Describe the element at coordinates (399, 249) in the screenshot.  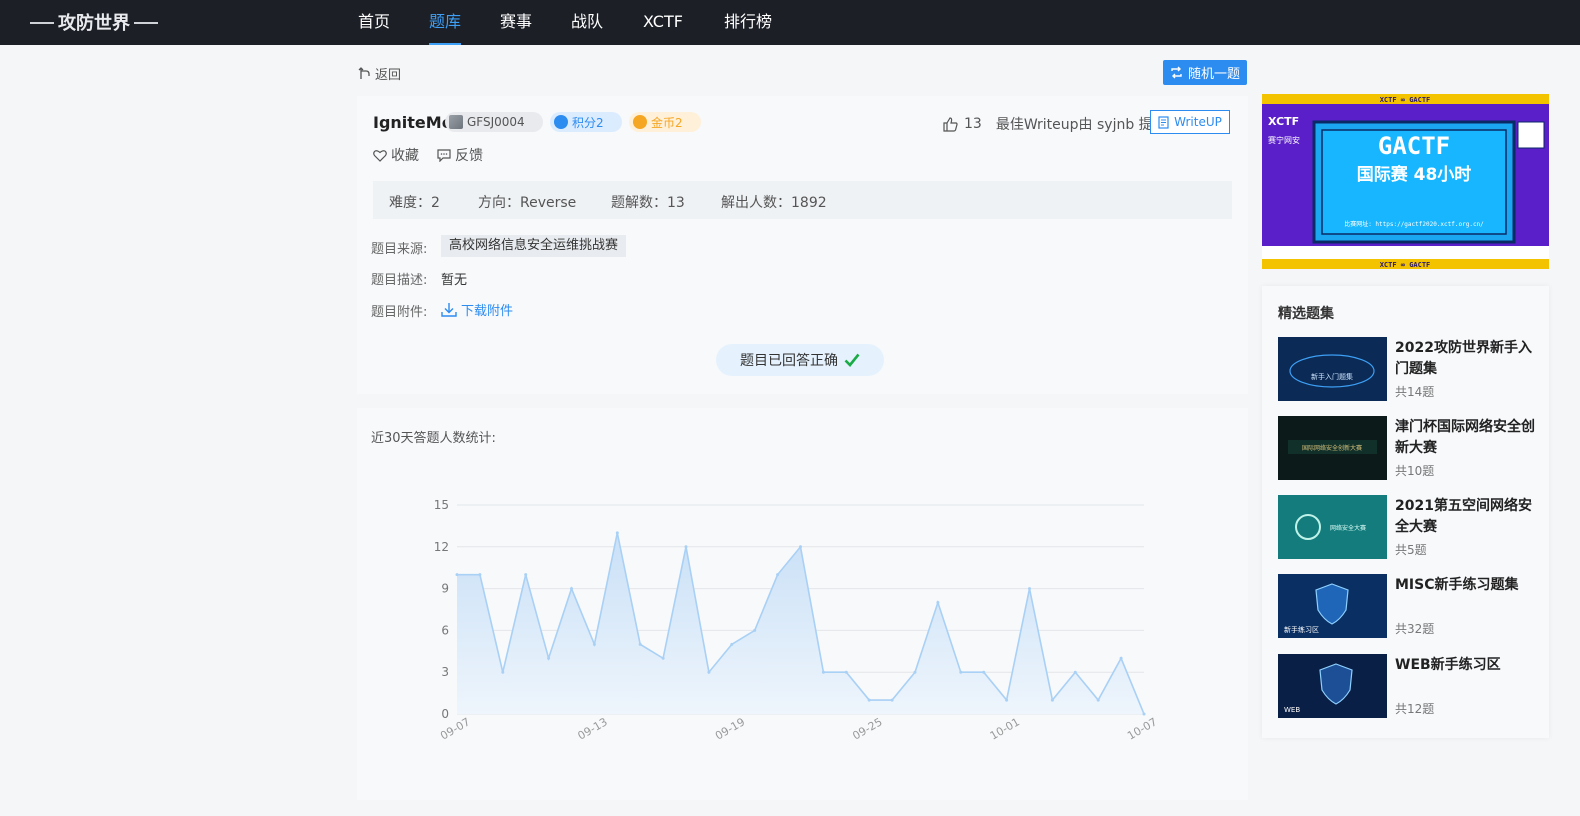
I see `source-label: 题目来源:` at that location.